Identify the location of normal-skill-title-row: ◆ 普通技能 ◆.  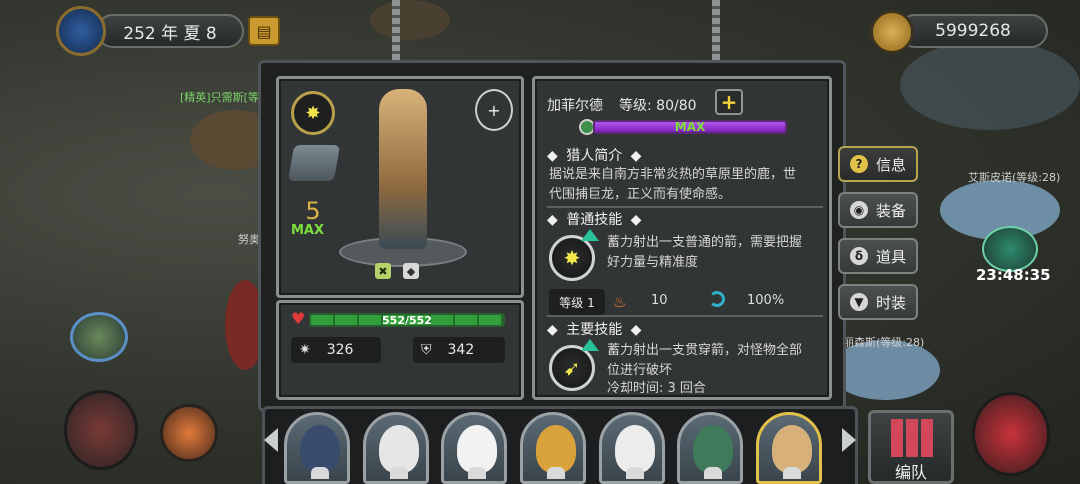
(594, 220).